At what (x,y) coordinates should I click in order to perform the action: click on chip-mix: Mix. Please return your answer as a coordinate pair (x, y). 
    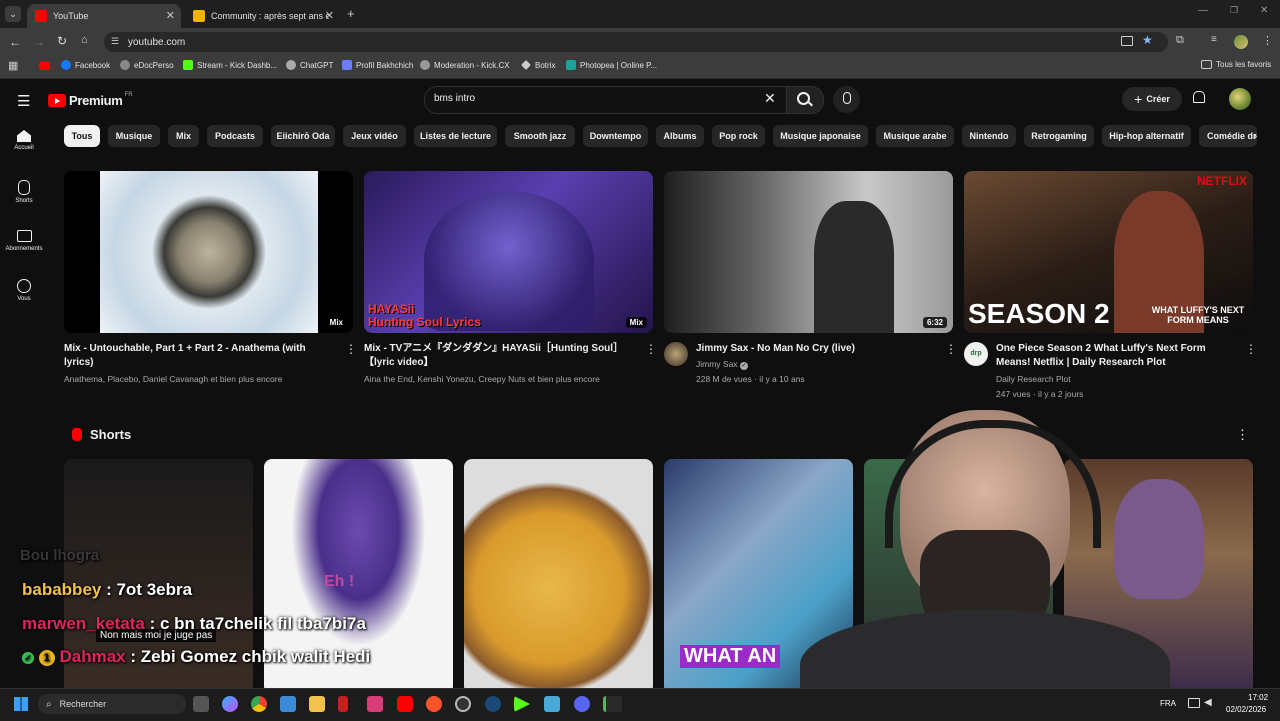
    Looking at the image, I should click on (183, 136).